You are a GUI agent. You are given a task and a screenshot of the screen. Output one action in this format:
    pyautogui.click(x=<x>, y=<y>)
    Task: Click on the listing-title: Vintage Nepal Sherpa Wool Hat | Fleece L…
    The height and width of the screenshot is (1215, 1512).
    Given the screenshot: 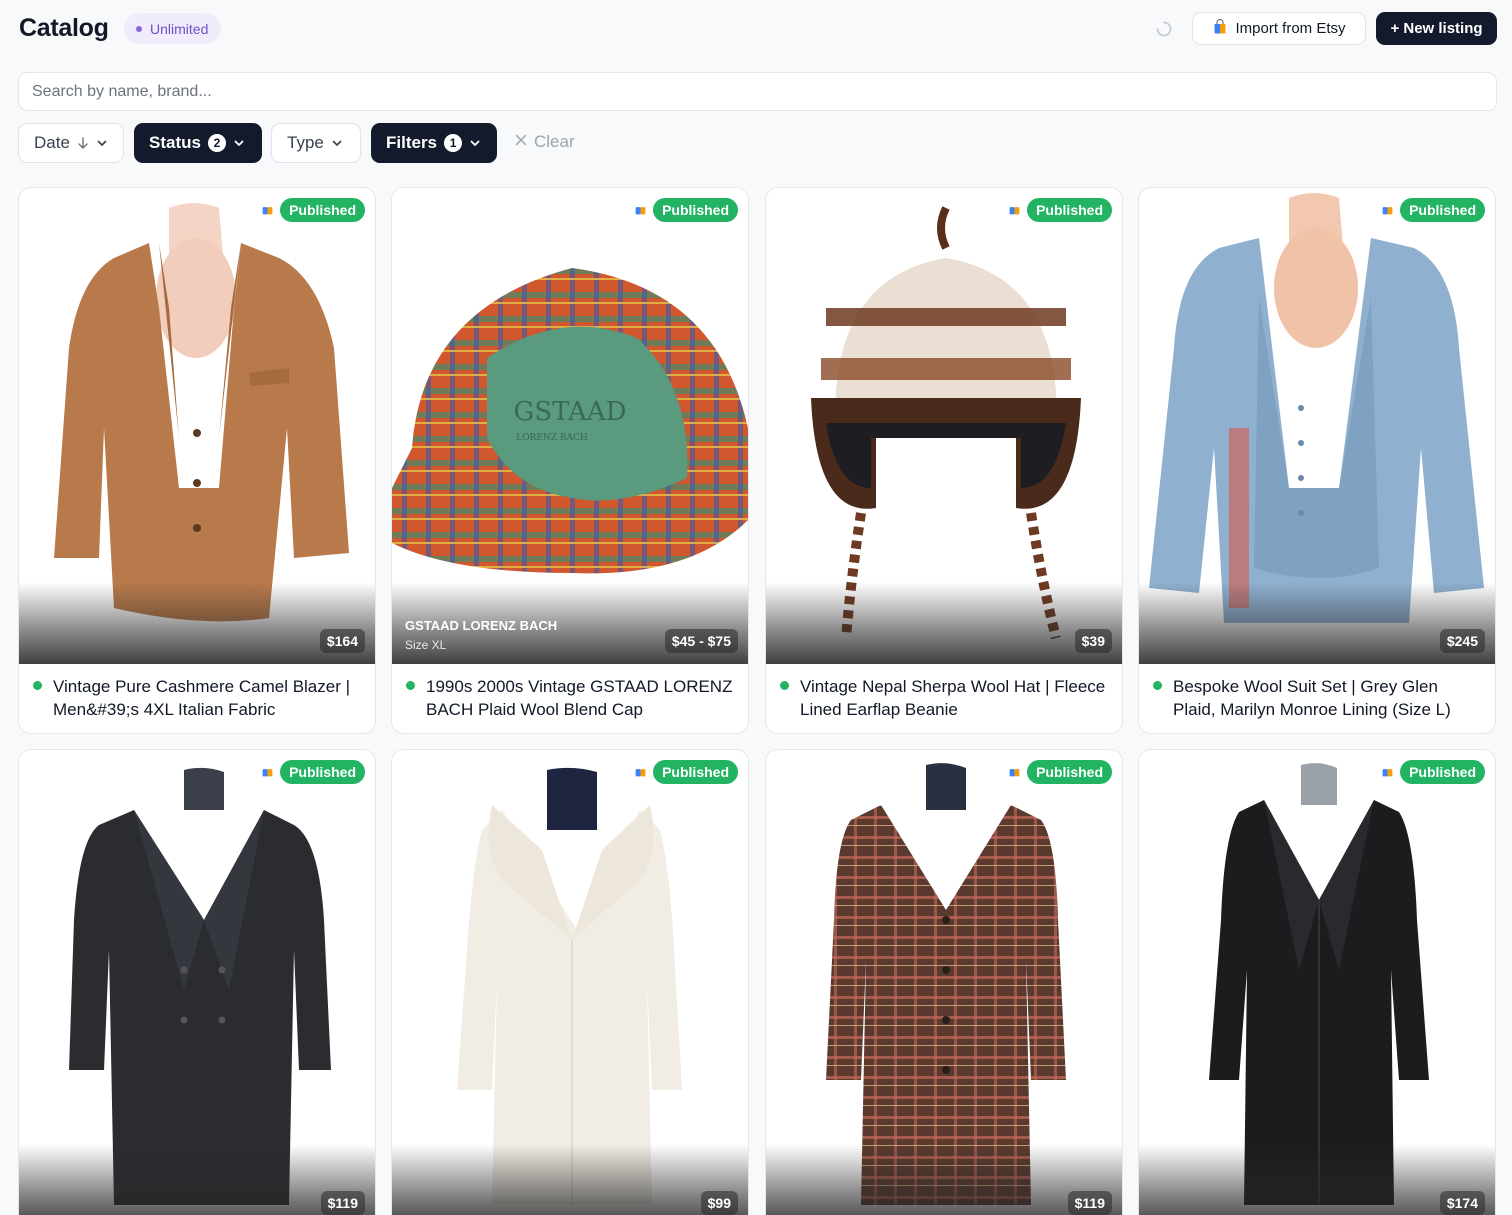 What is the action you would take?
    pyautogui.click(x=953, y=698)
    